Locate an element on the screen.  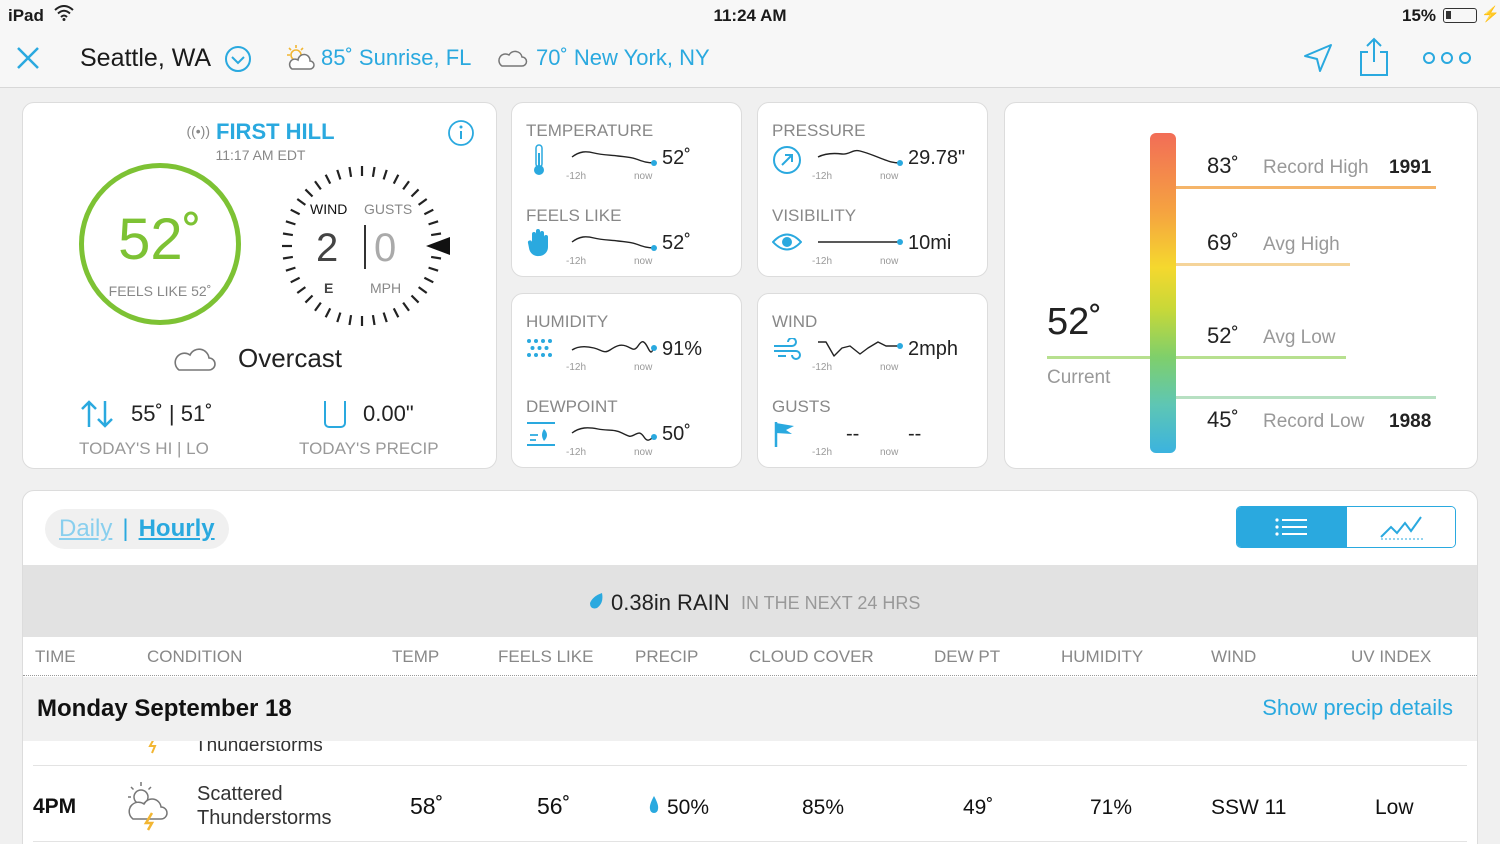
avg-low-value: 52˚ is located at coordinates (1223, 335).